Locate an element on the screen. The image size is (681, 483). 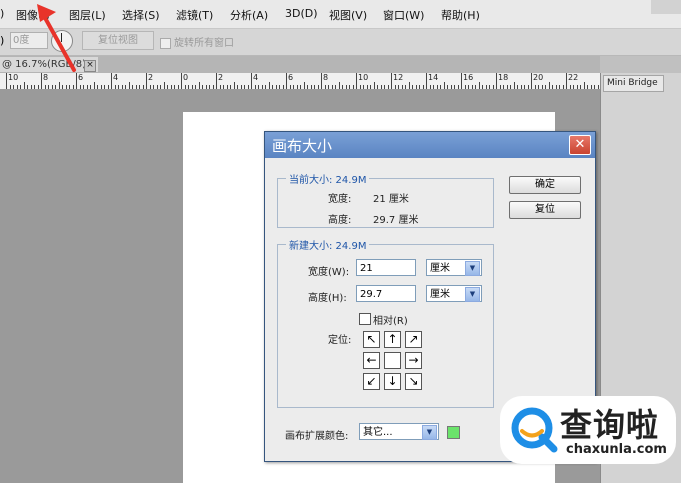
current-height-value: 29.7 厘米 is located at coordinates (396, 220).